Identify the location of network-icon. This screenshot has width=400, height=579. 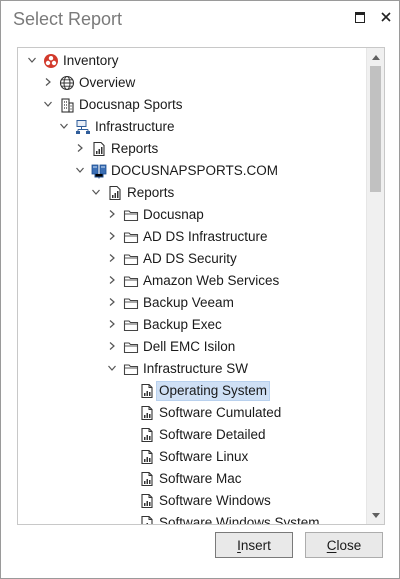
(83, 127).